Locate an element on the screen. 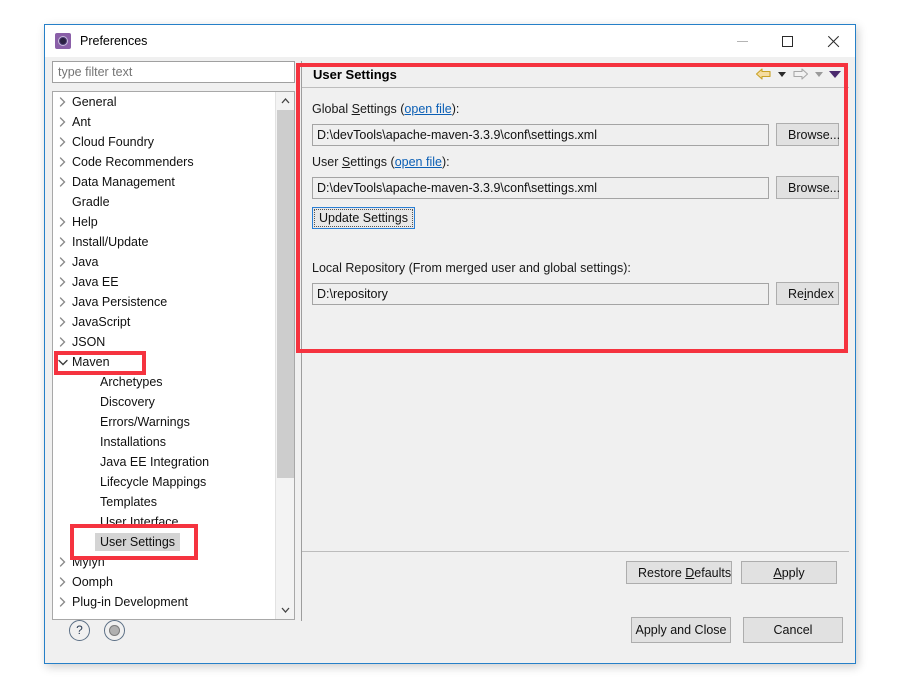 Image resolution: width=898 pixels, height=700 pixels. tree-item-discovery: Discovery is located at coordinates (164, 402).